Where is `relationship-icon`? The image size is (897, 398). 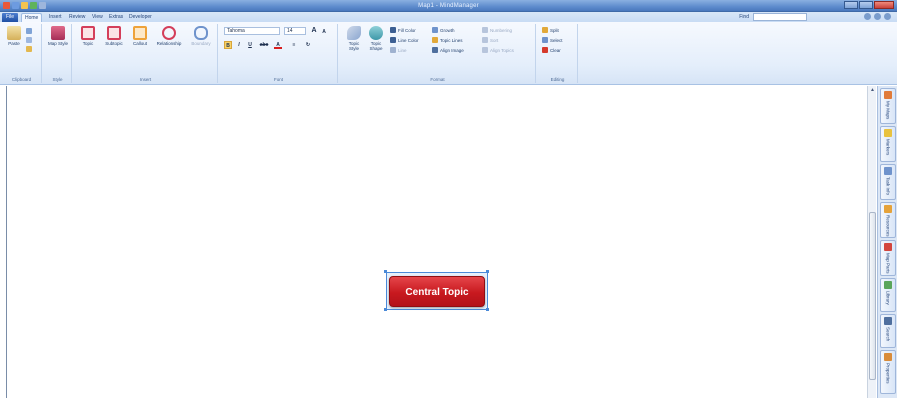
relationship-icon is located at coordinates (169, 33).